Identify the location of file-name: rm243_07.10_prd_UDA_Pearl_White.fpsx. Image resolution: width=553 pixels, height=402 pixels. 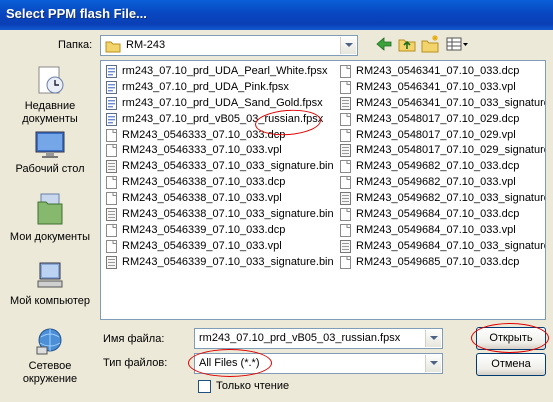
(225, 71).